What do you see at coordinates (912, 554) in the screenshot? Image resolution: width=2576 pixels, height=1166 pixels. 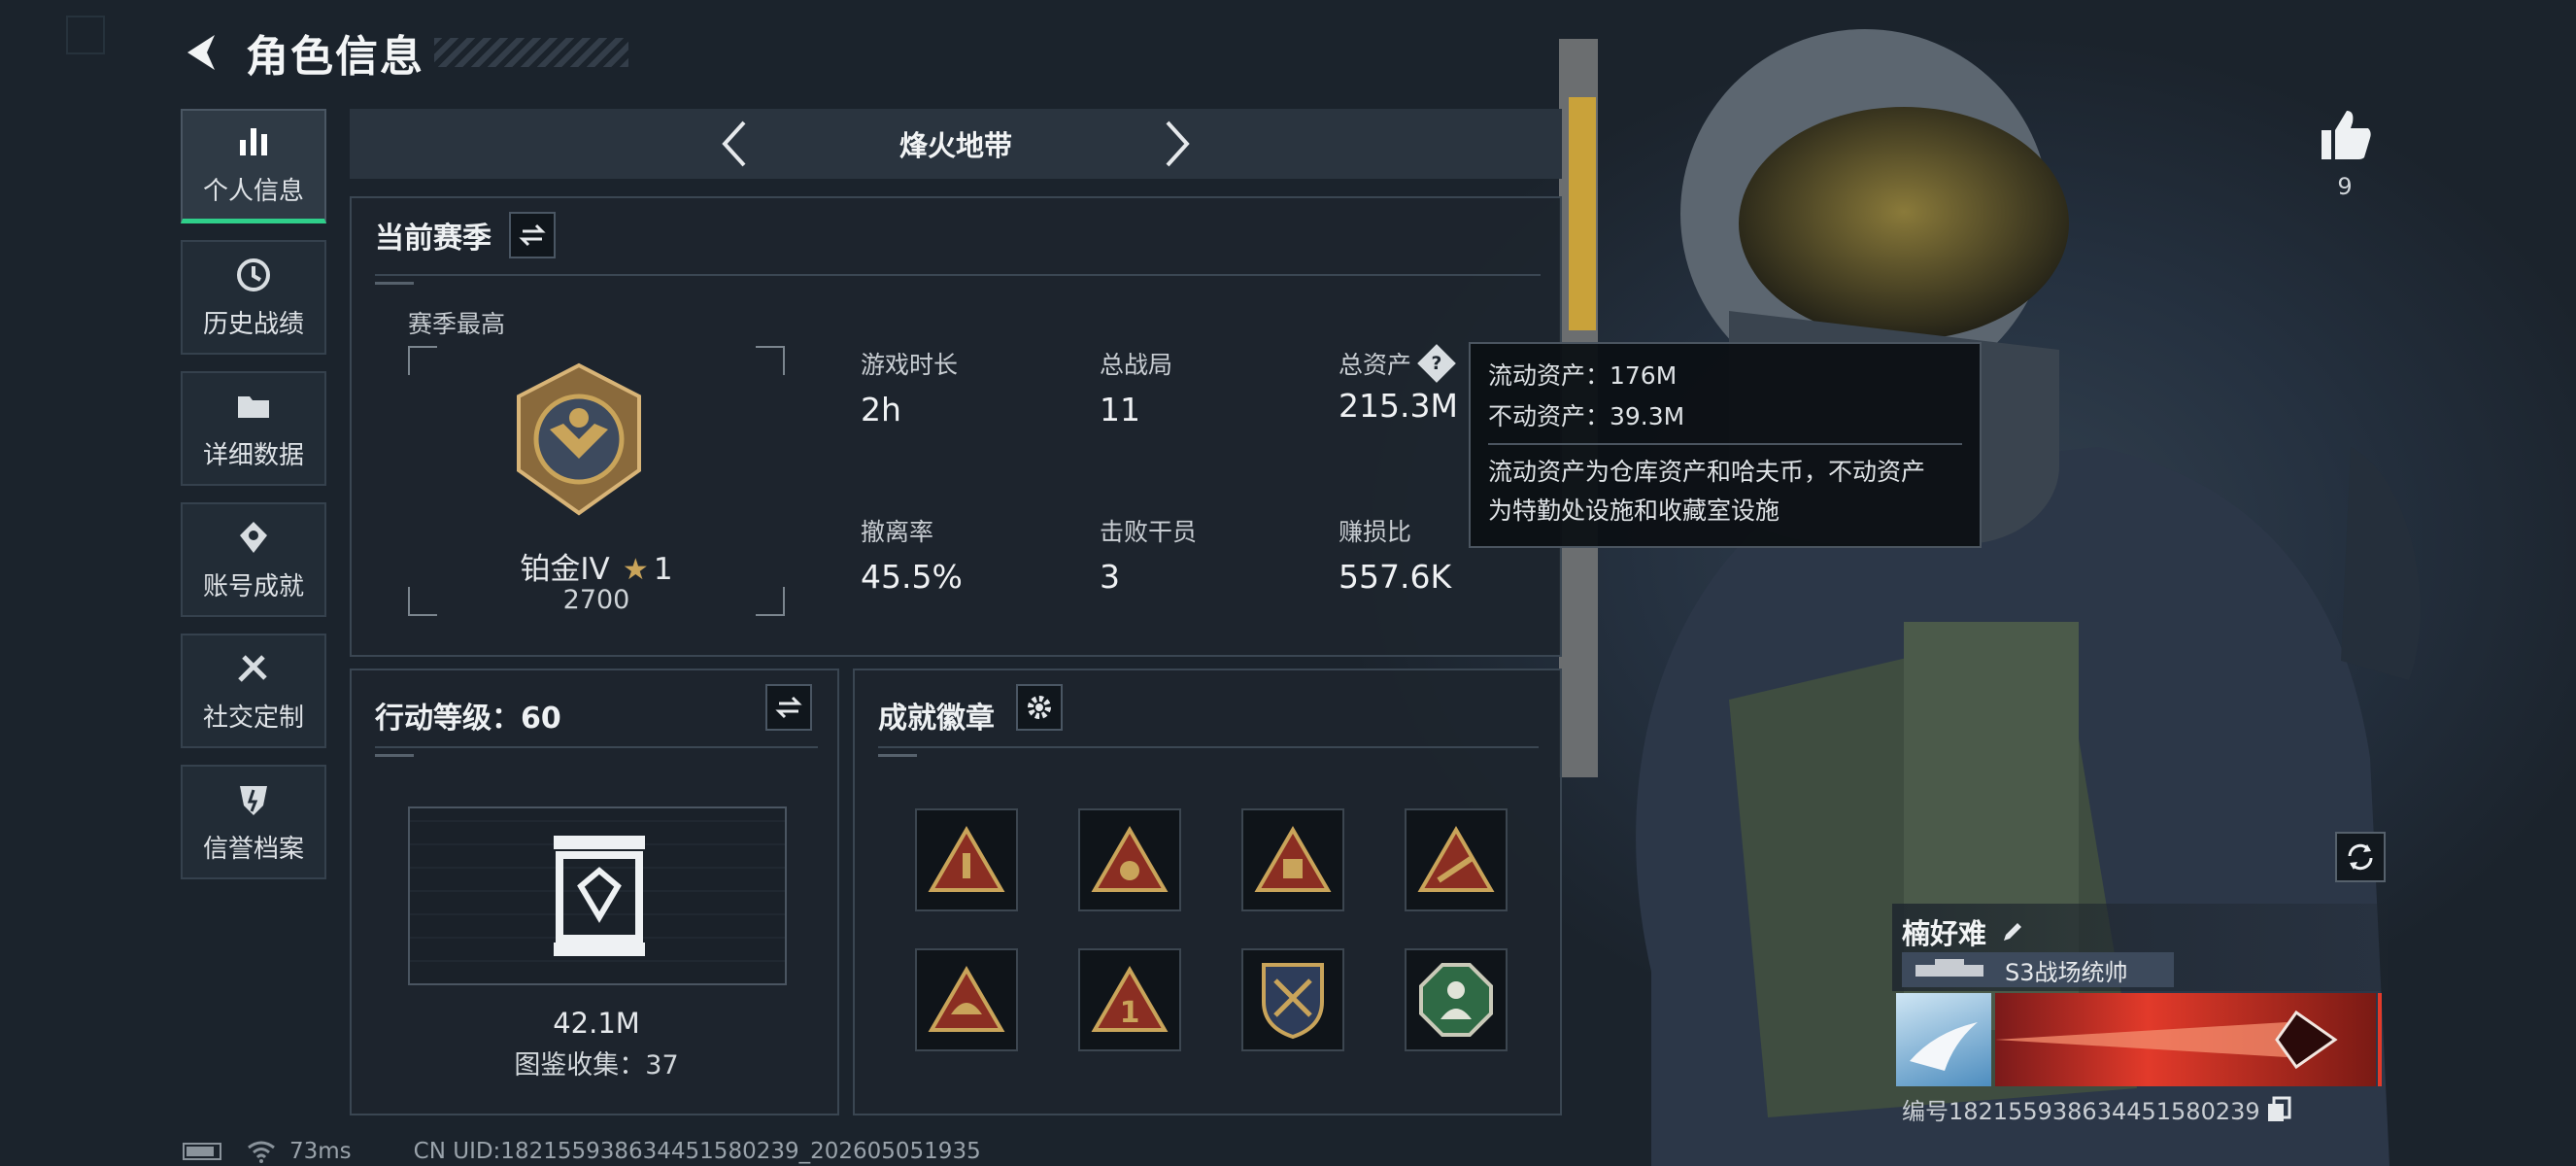 I see `stat-extract-rate: 撤离率 45.5%` at bounding box center [912, 554].